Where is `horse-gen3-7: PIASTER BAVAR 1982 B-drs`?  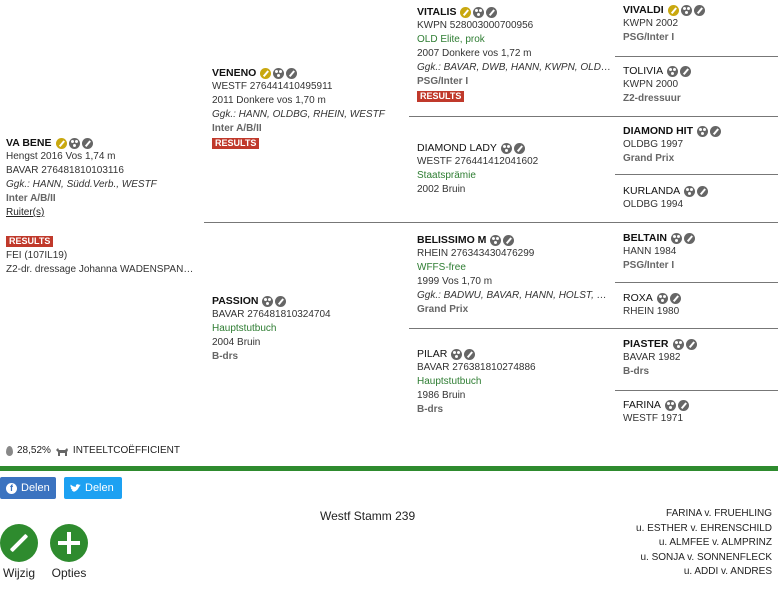
horse-gen3-7: PIASTER BAVAR 1982 B-drs is located at coordinates (699, 358).